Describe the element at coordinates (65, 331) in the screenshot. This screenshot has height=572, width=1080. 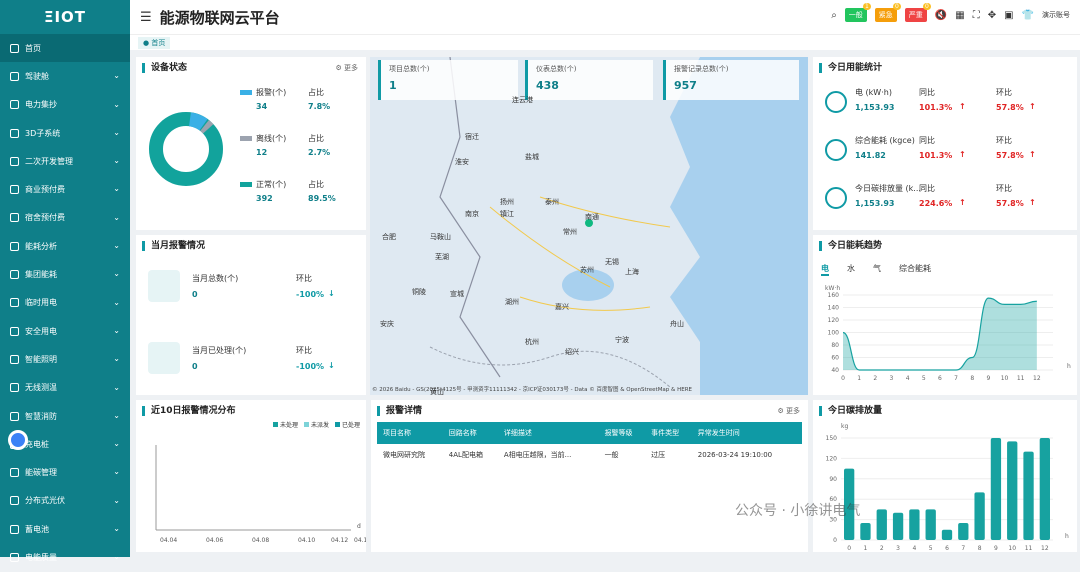
I see `sidebar-item-10: 安全用电 ⌄` at that location.